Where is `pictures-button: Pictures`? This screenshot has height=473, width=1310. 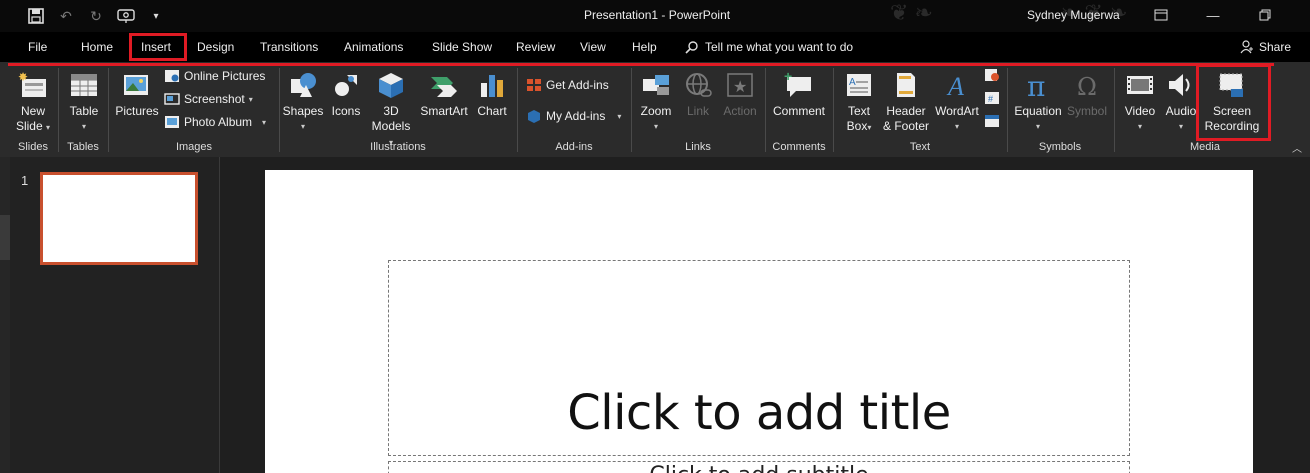 pictures-button: Pictures is located at coordinates (137, 94).